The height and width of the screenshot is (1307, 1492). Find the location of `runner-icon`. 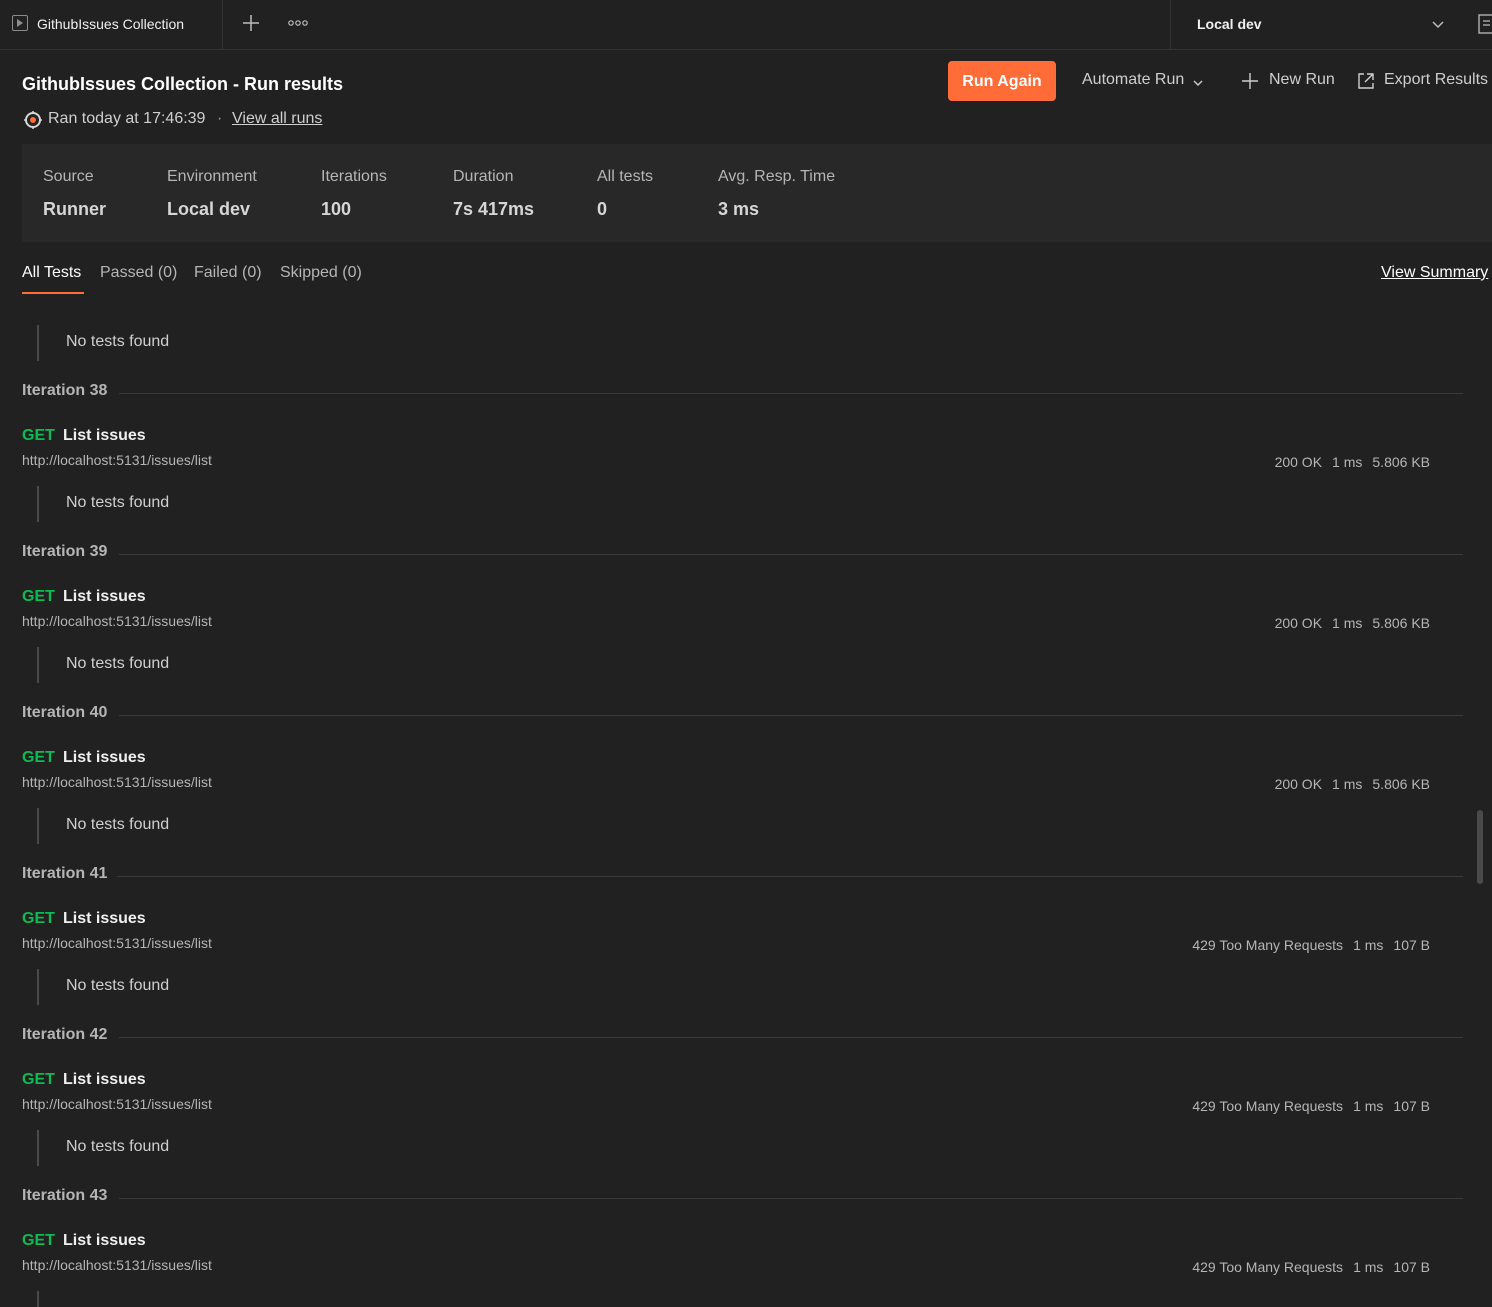

runner-icon is located at coordinates (20, 23).